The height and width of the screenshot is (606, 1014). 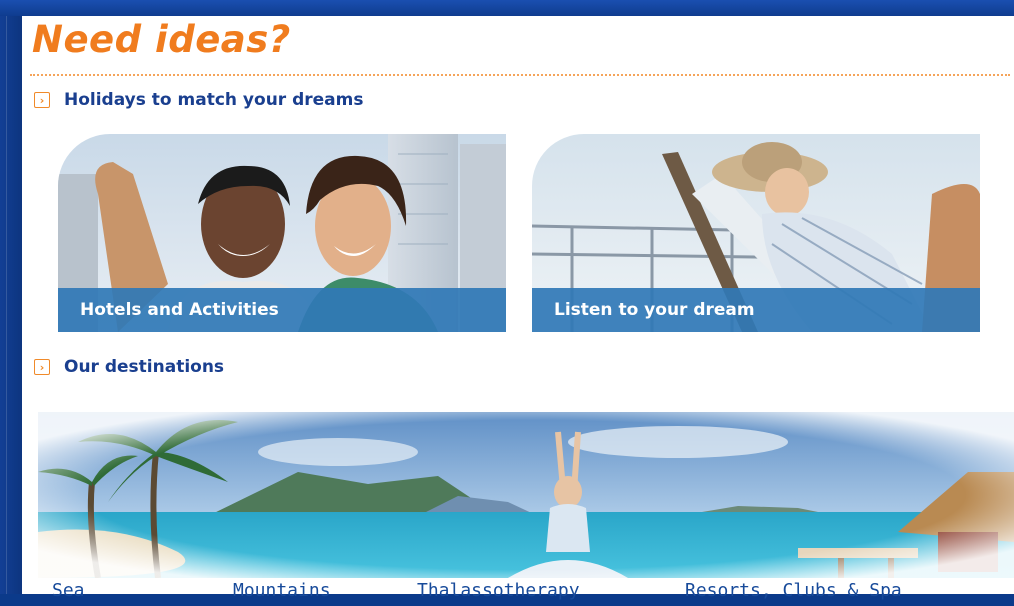 I want to click on page-title: Need ideas?, so click(x=161, y=39).